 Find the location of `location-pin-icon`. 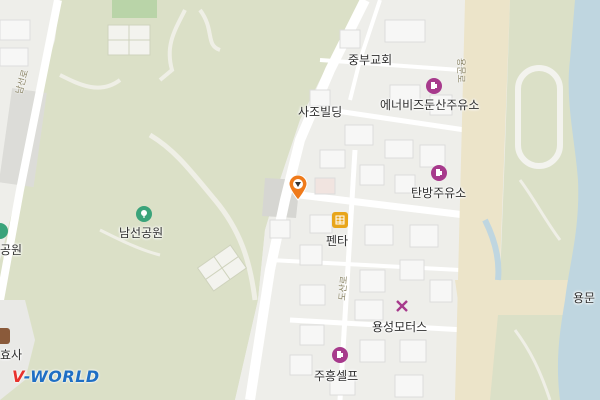

location-pin-icon is located at coordinates (298, 189).